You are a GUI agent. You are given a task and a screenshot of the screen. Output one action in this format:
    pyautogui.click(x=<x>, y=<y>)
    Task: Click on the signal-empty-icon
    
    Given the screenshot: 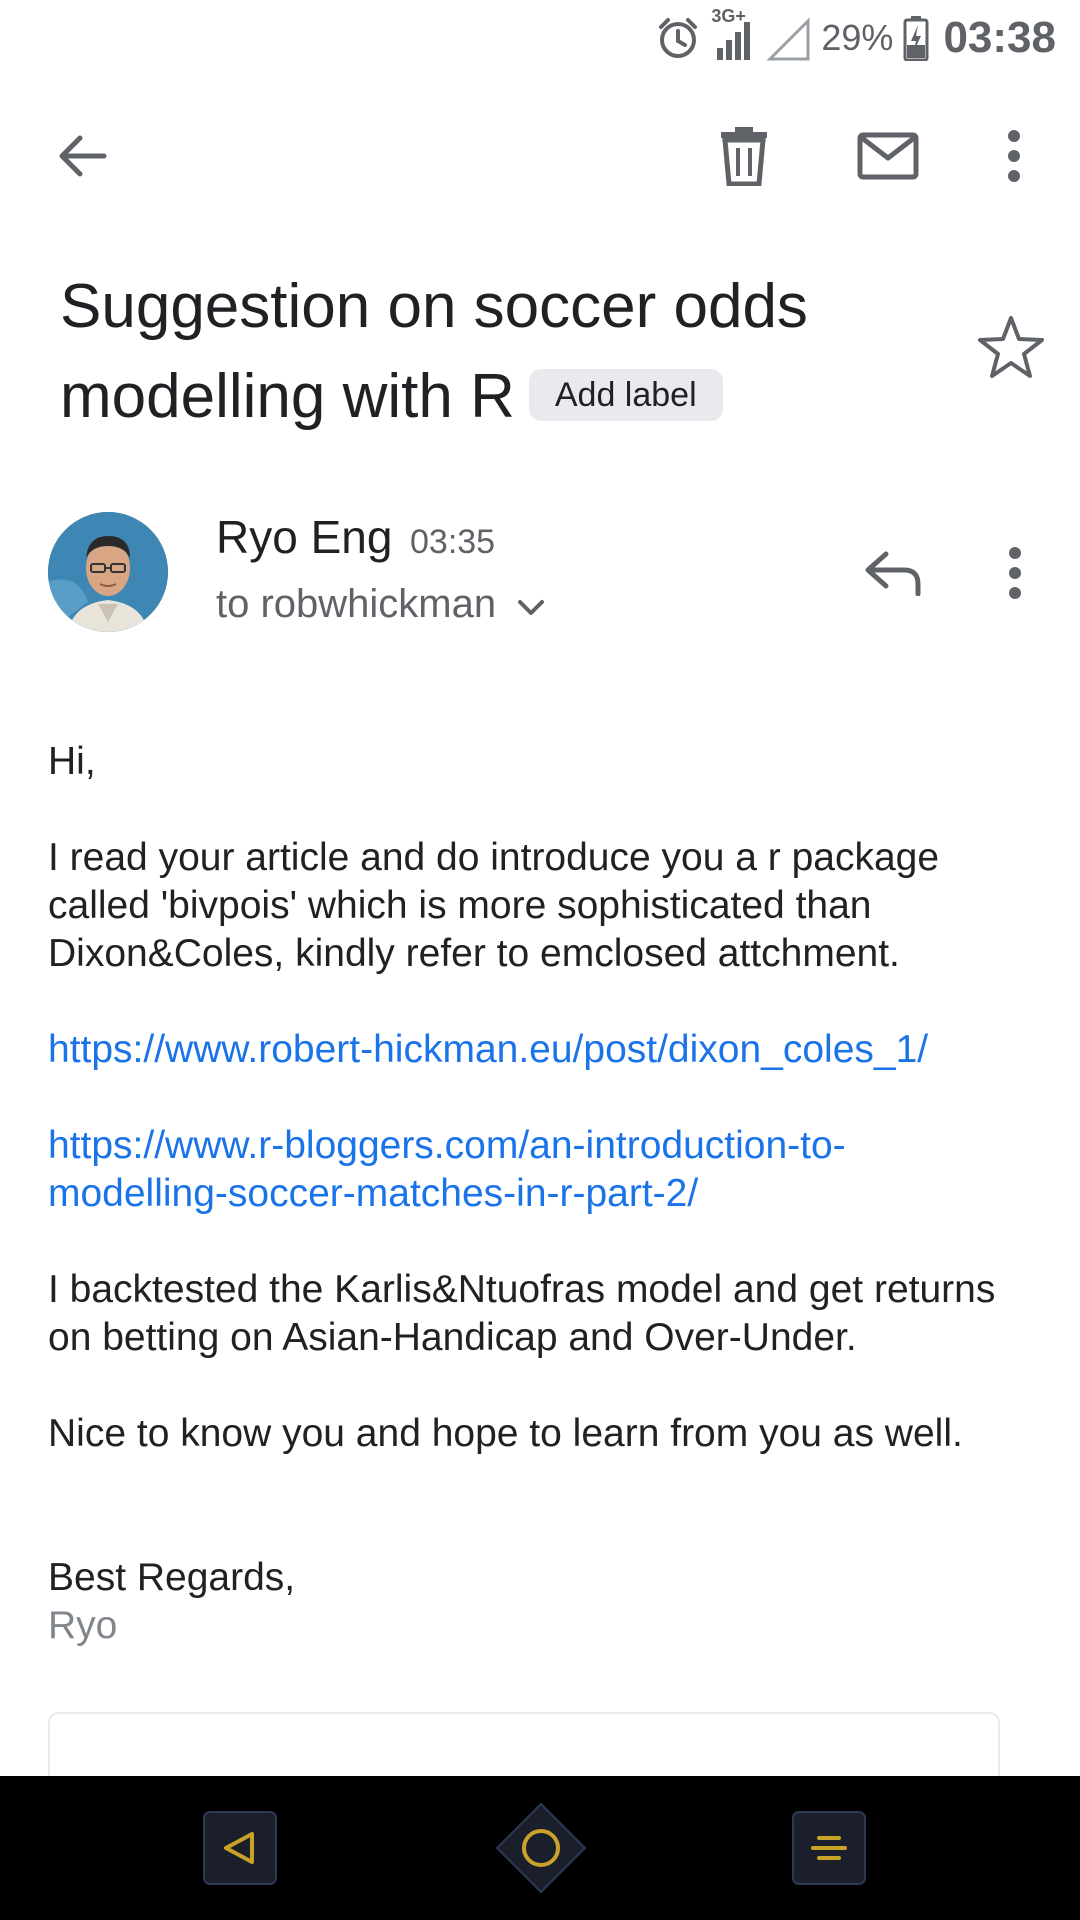 What is the action you would take?
    pyautogui.click(x=789, y=38)
    